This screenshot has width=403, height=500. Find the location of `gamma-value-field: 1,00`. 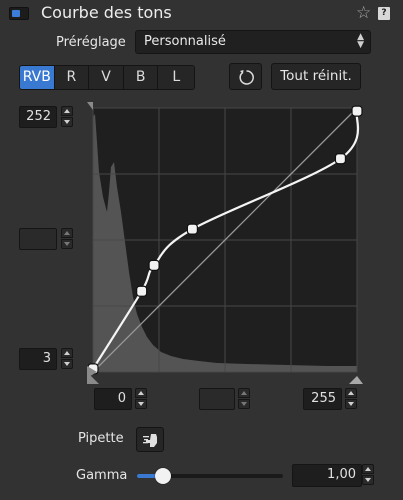

gamma-value-field: 1,00 is located at coordinates (327, 475).